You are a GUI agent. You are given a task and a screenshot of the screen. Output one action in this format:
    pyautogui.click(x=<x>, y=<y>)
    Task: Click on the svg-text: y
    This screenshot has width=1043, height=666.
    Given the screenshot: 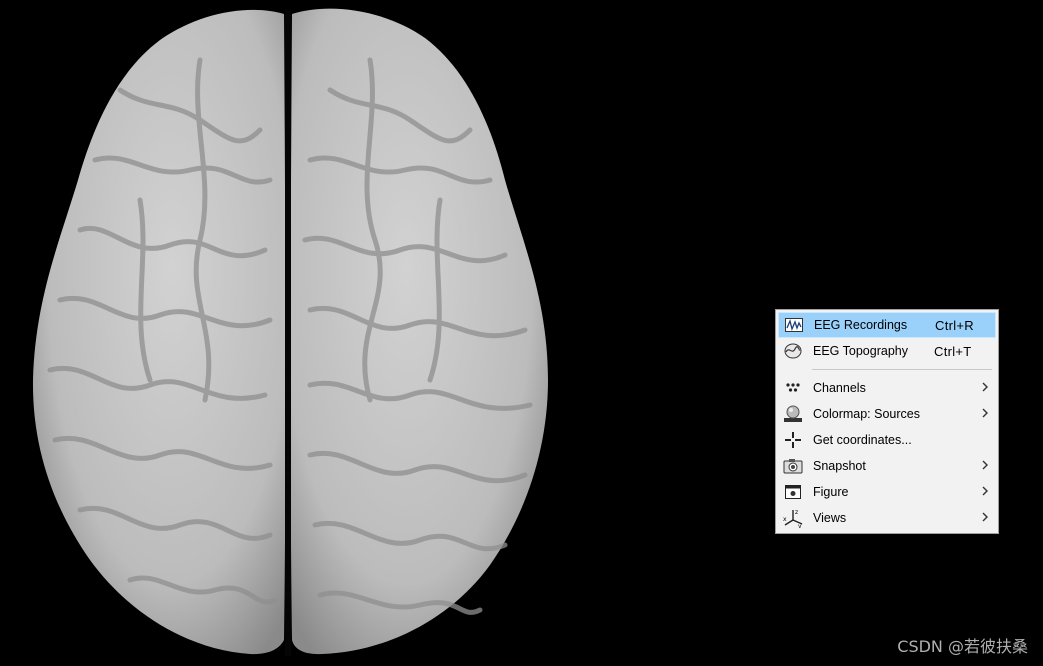 What is the action you would take?
    pyautogui.click(x=800, y=525)
    